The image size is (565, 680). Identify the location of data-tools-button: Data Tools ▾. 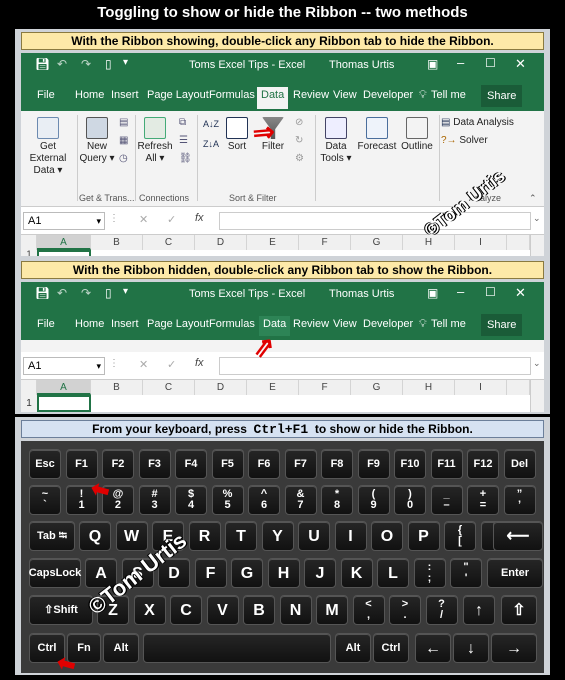
(336, 141).